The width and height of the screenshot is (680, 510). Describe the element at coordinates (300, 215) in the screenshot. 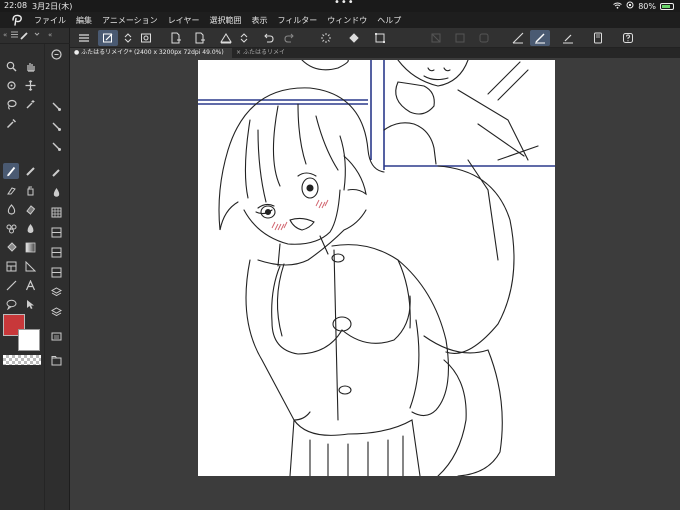

I see `blush-marks` at that location.